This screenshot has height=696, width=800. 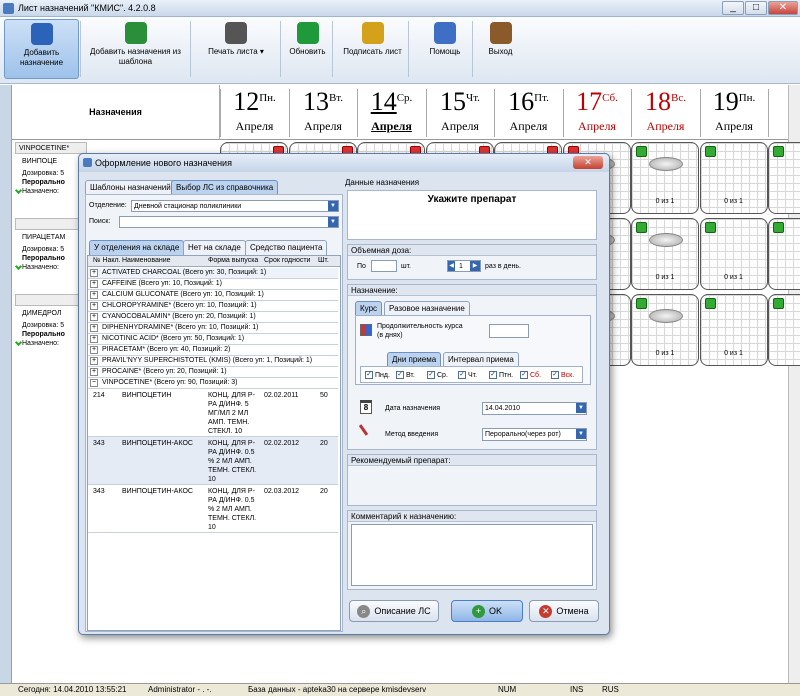 I want to click on drug-group-row: + CAFFEINE (Всего уп: 10, Позиций: 1), so click(x=213, y=284).